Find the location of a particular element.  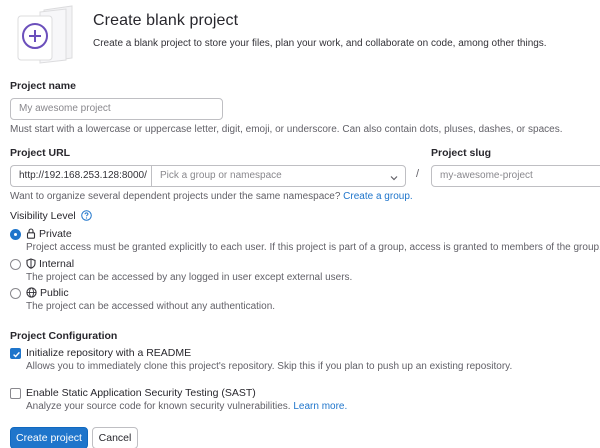

project-slug-input: my-awesome-project is located at coordinates (515, 176).